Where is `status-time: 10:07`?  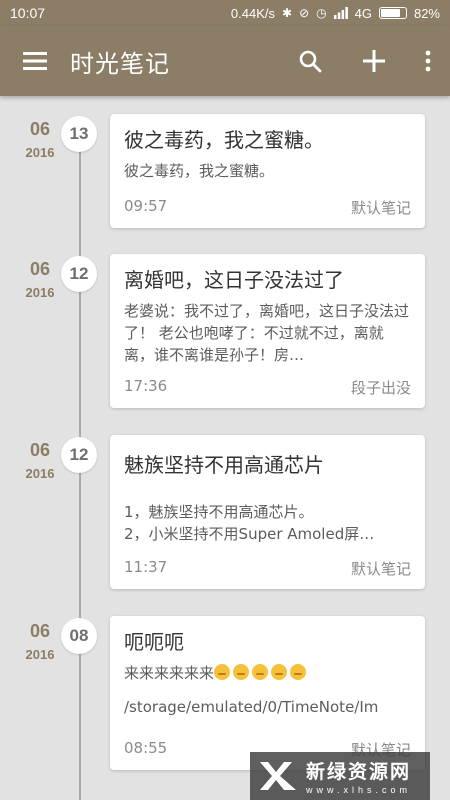 status-time: 10:07 is located at coordinates (28, 13).